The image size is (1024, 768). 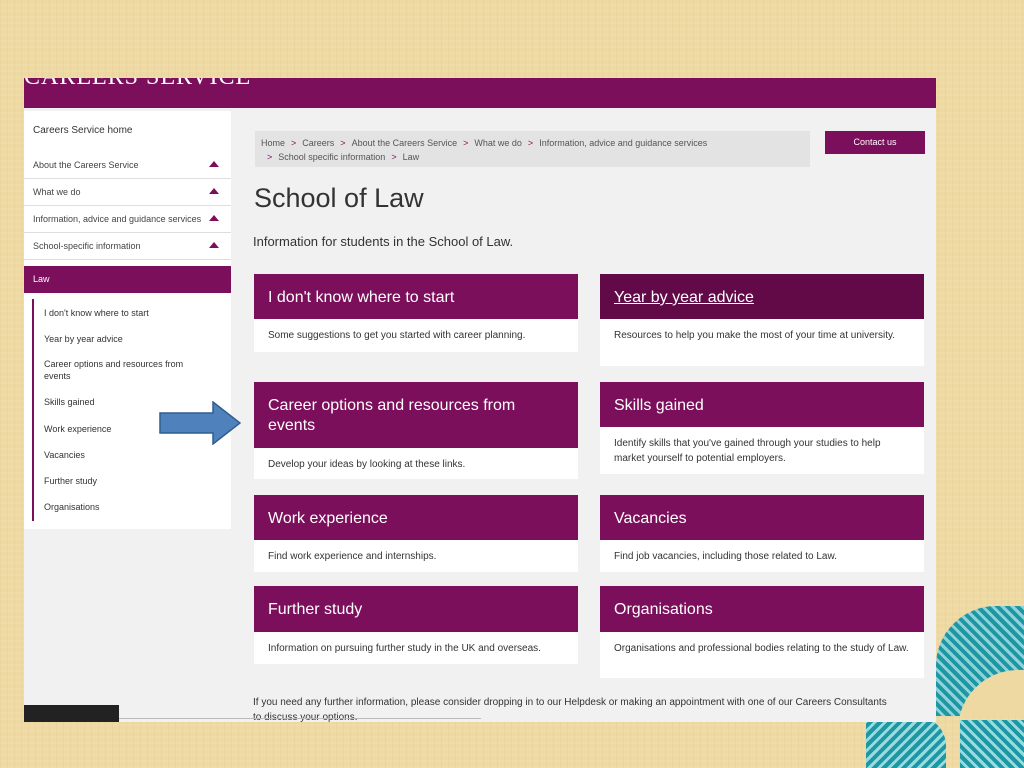 I want to click on card-description: Find work experience and internships., so click(x=352, y=556).